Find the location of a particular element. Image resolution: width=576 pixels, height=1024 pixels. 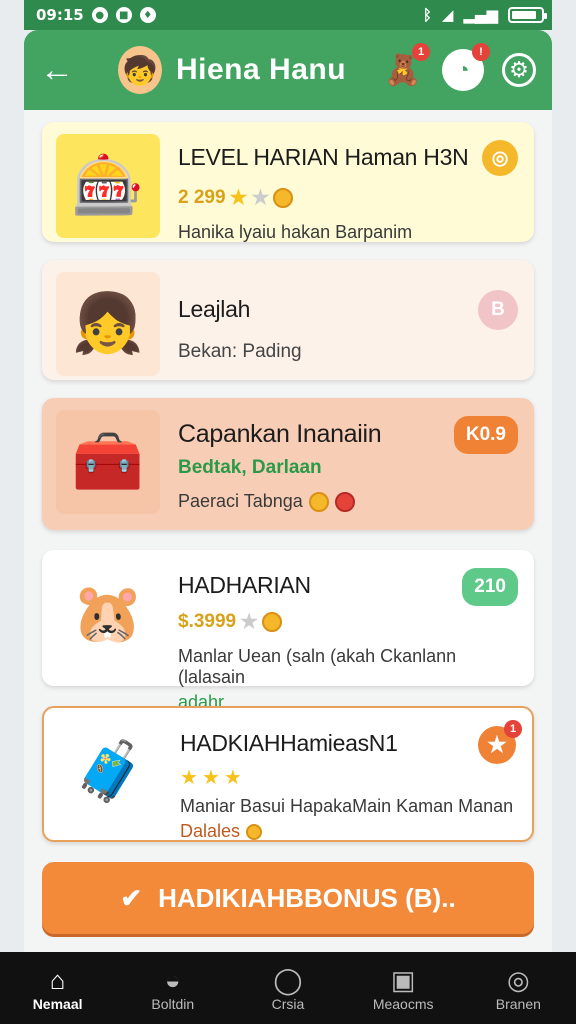

hamster-headphones-icon: 🐹 is located at coordinates (108, 614).